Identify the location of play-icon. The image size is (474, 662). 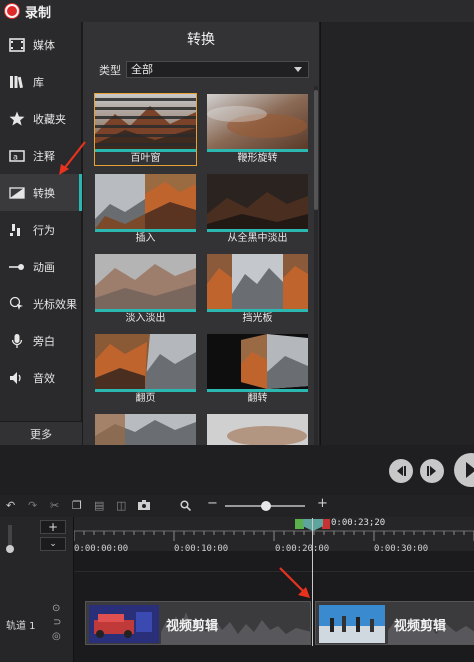
(470, 470).